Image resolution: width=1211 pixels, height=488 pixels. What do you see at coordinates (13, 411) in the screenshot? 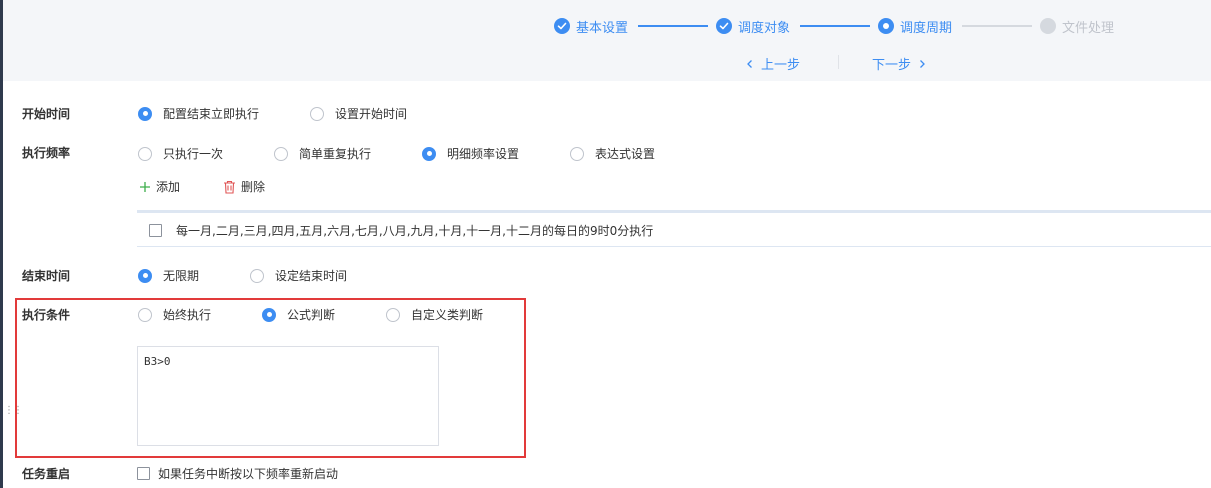
I see `resize-grip-icon: ⋮⋮` at bounding box center [13, 411].